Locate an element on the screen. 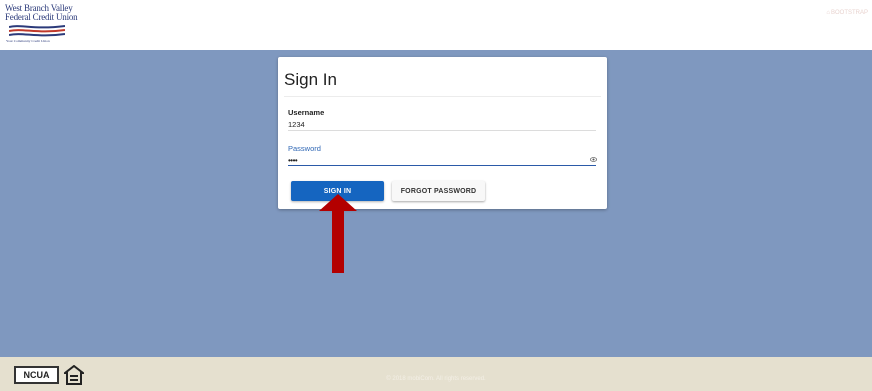  password-field is located at coordinates (442, 160).